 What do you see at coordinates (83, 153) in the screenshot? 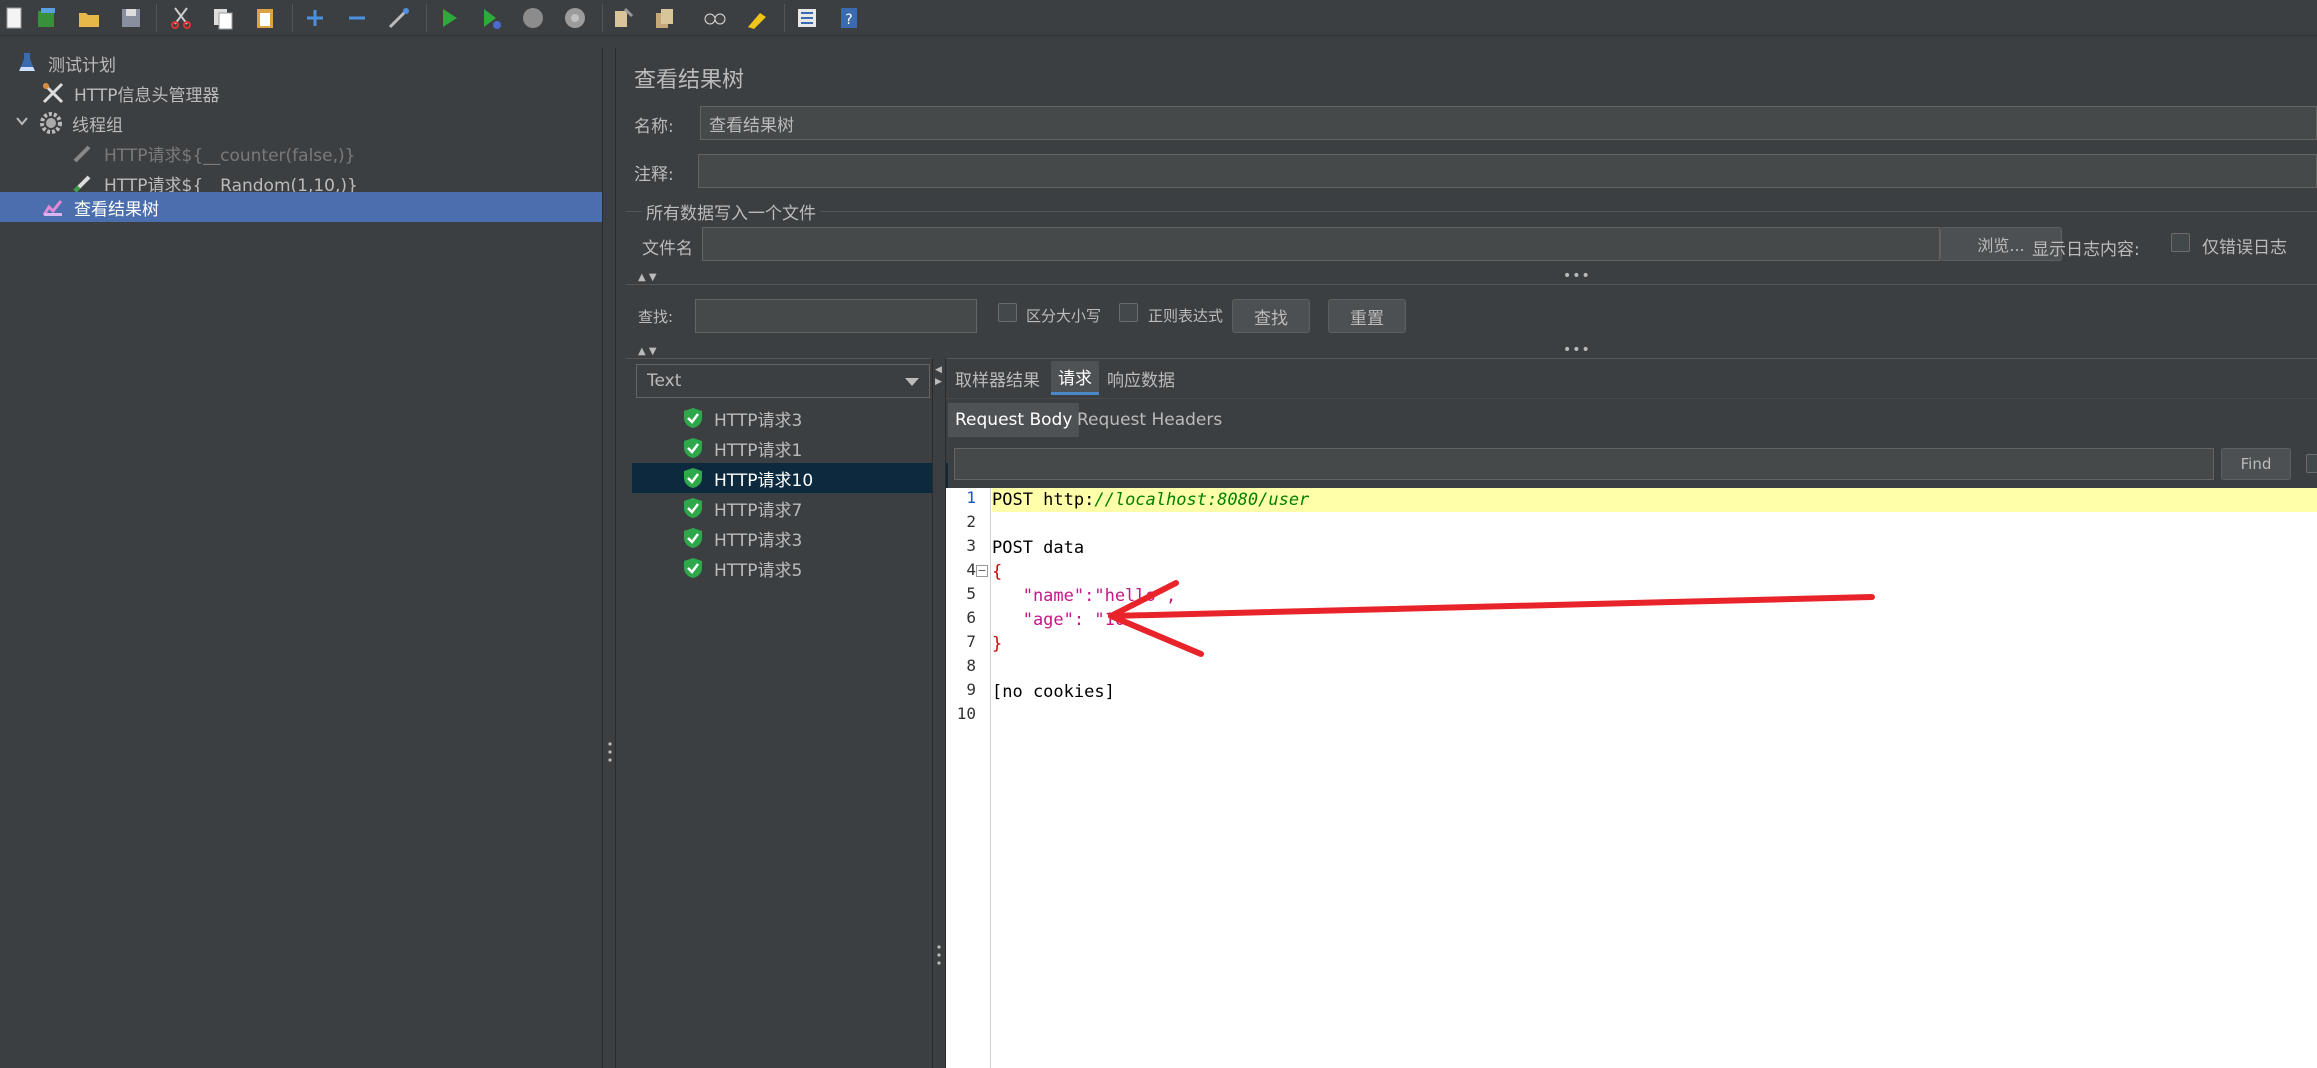
I see `pipette-icon` at bounding box center [83, 153].